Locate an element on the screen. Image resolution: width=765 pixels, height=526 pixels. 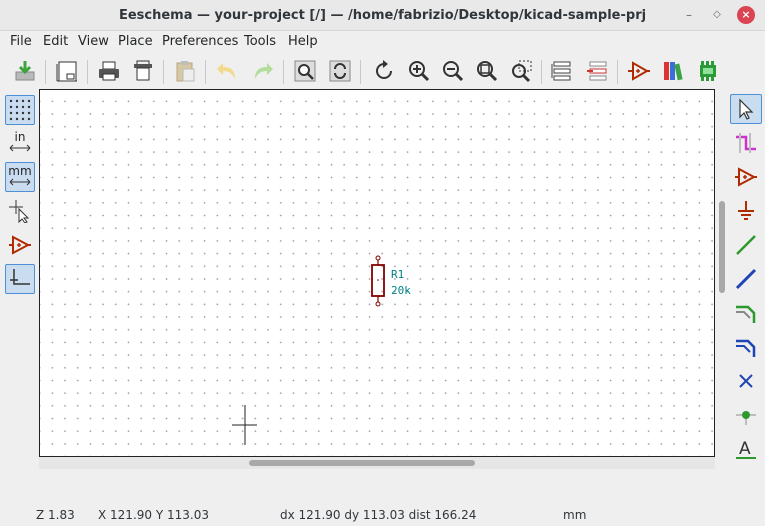
units-mm-button: mm is located at coordinates (20, 177).